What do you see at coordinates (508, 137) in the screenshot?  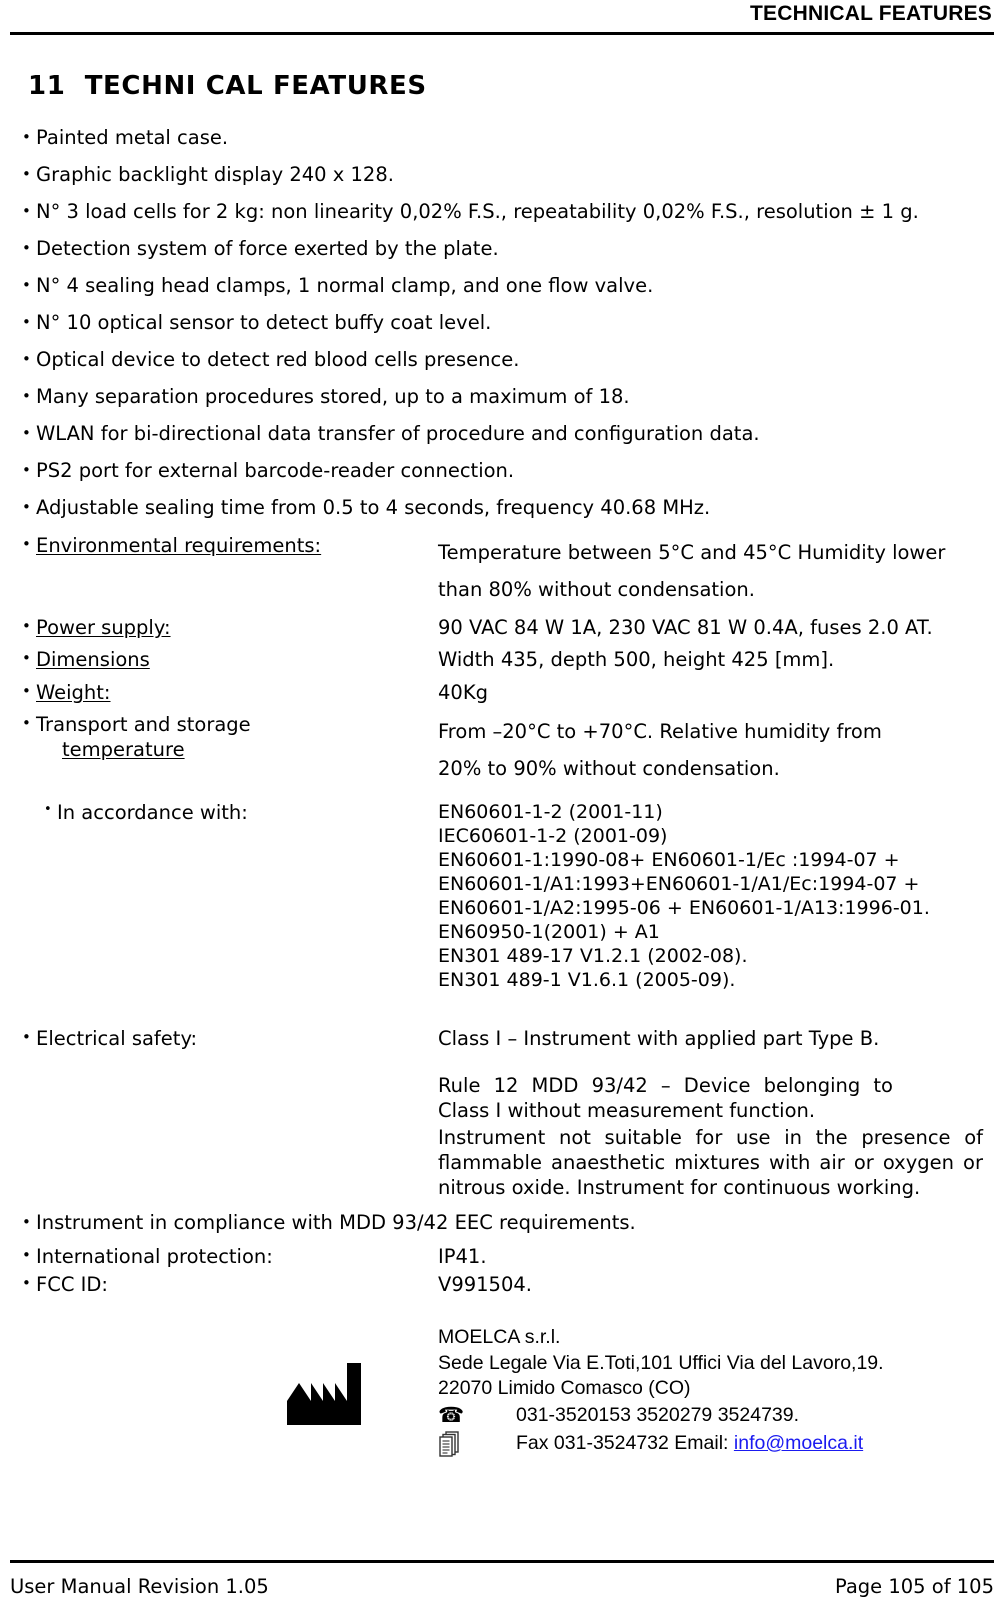 I see `list-item: • Painted metal case.` at bounding box center [508, 137].